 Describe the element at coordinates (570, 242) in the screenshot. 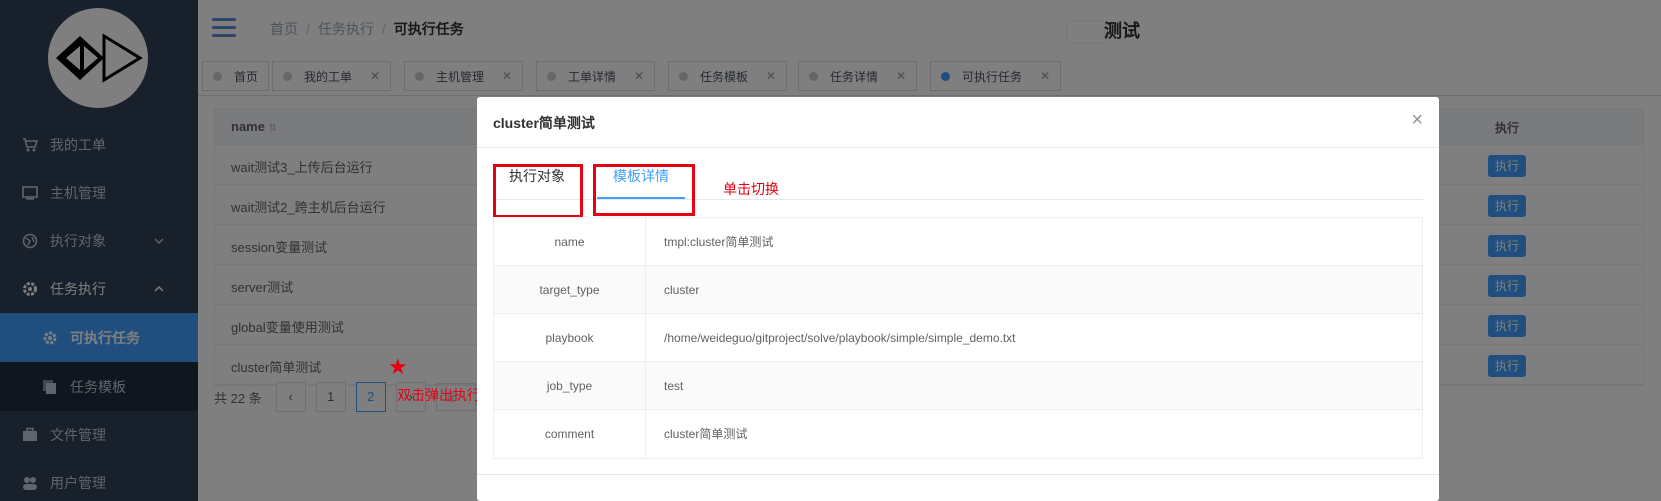

I see `detail-key: name` at that location.